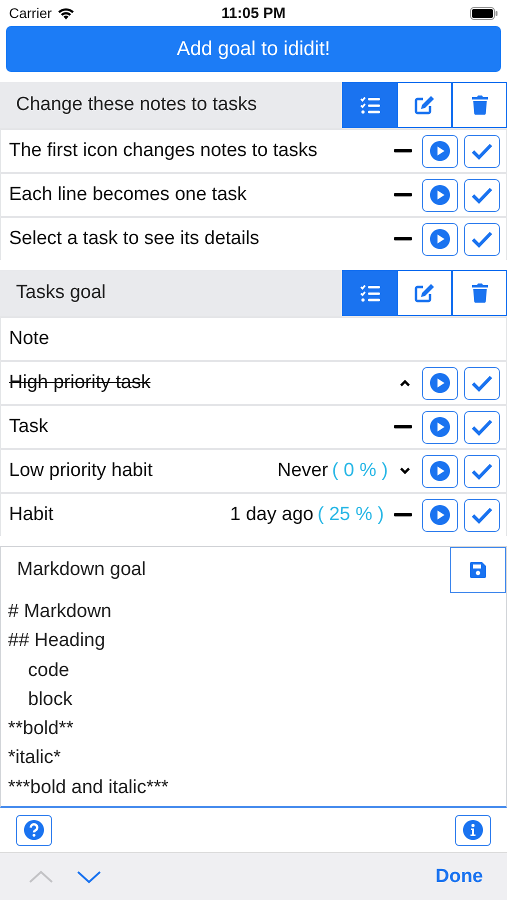 Image resolution: width=507 pixels, height=900 pixels. What do you see at coordinates (40, 729) in the screenshot?
I see `markdown-line: **bold**` at bounding box center [40, 729].